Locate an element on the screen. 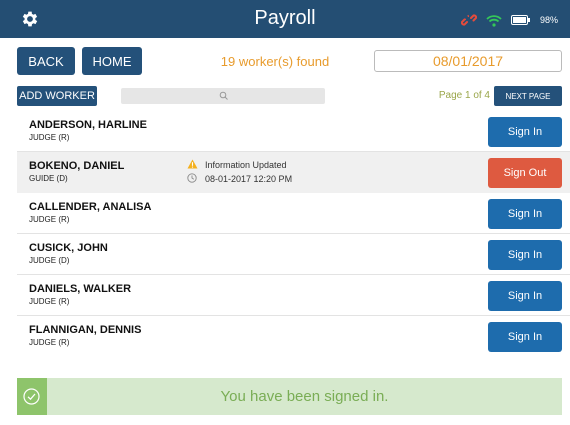  sign-out-button: Sign Out is located at coordinates (525, 173).